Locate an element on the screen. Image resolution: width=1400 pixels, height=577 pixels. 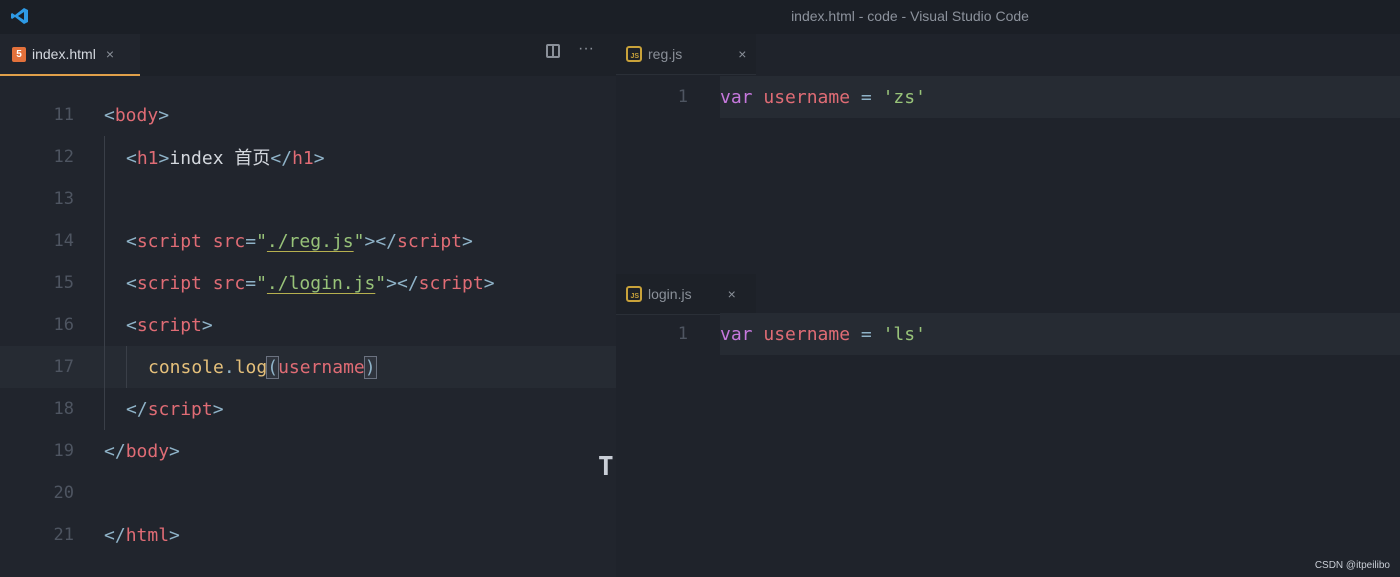
split-editor-icon is located at coordinates (553, 51).